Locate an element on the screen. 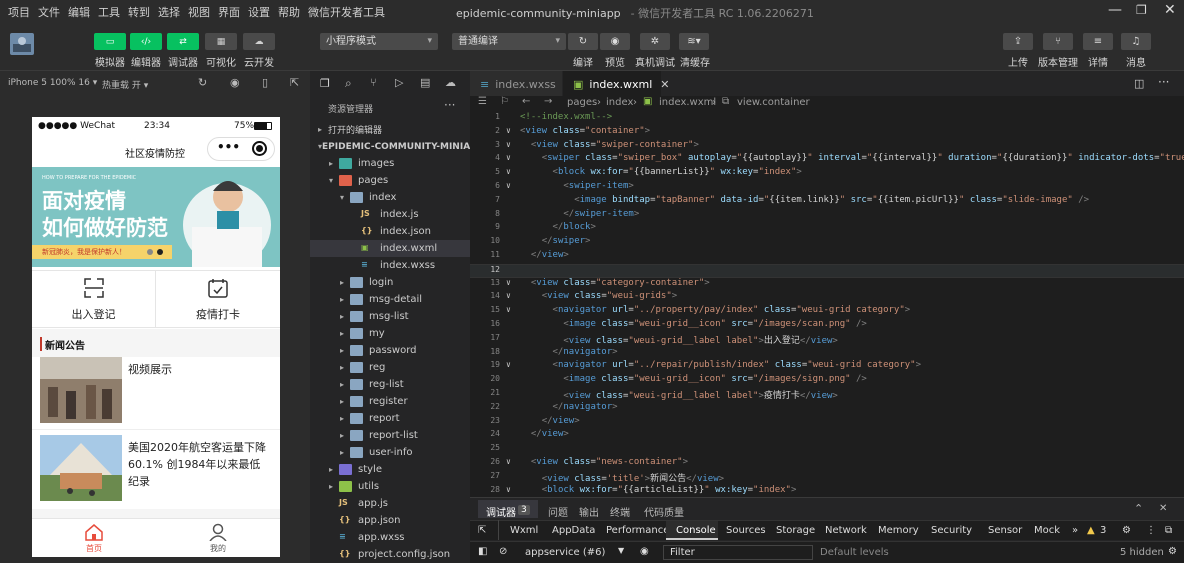  file-item: ≡ app.wxss is located at coordinates (390, 537).